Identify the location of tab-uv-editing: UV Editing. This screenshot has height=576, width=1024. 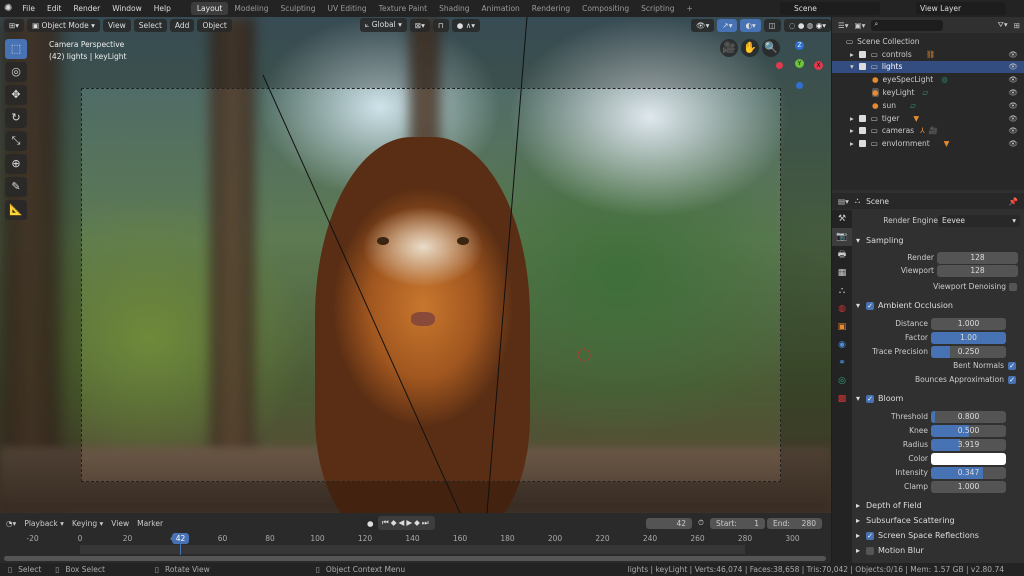
(347, 8).